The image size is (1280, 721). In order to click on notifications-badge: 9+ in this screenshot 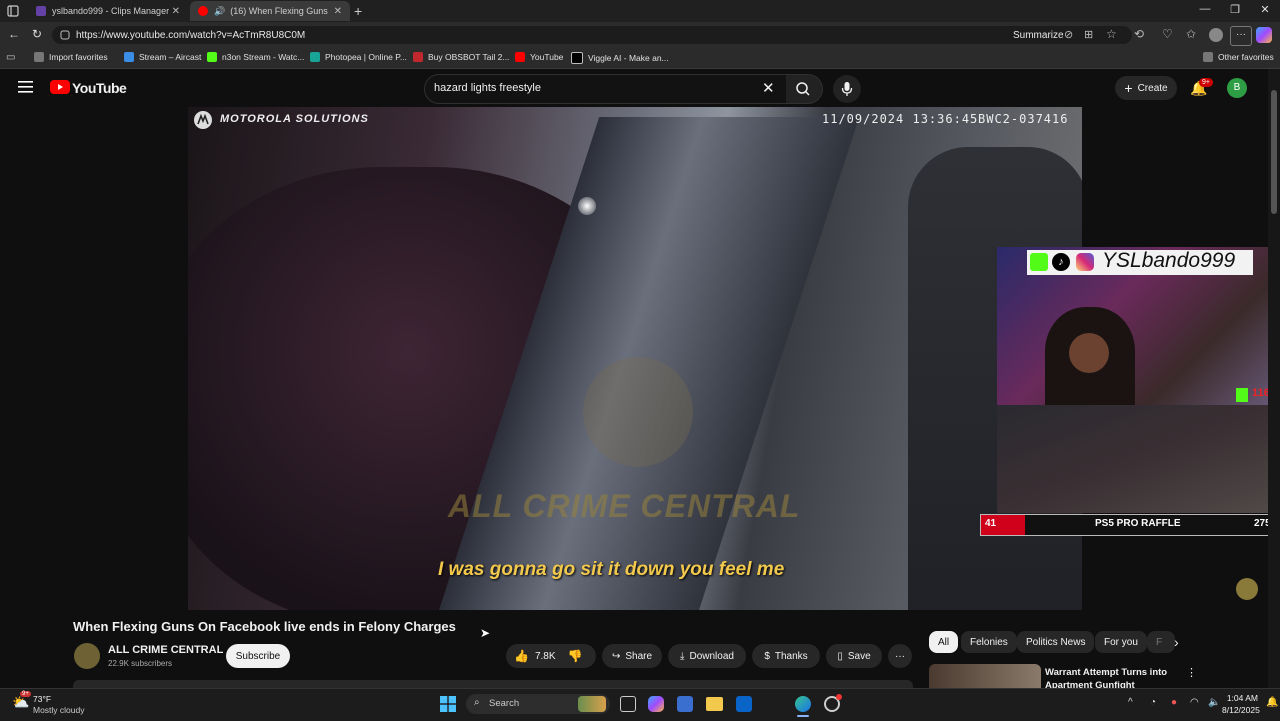, I will do `click(1206, 82)`.